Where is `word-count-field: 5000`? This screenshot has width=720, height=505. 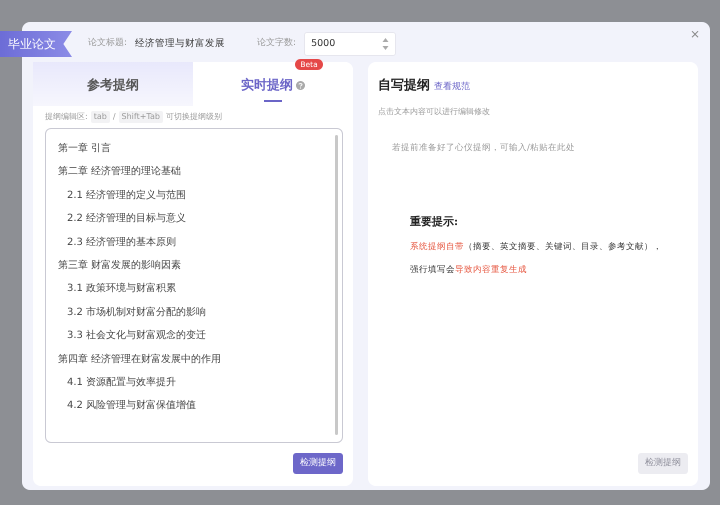 word-count-field: 5000 is located at coordinates (350, 44).